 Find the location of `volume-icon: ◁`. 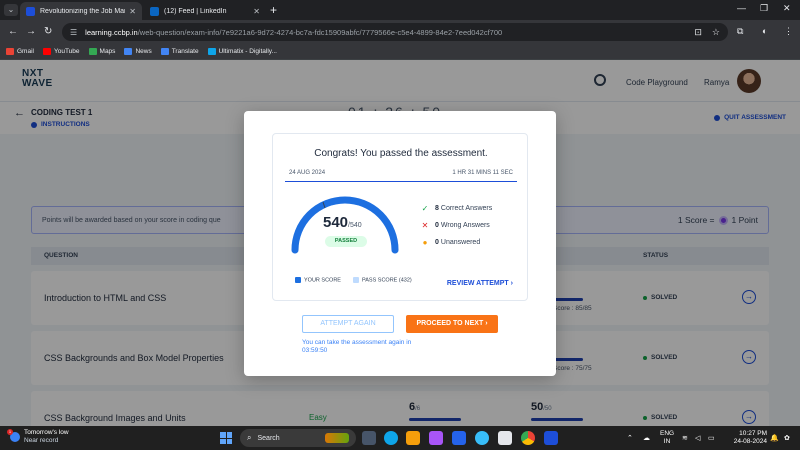

volume-icon: ◁ is located at coordinates (697, 438).